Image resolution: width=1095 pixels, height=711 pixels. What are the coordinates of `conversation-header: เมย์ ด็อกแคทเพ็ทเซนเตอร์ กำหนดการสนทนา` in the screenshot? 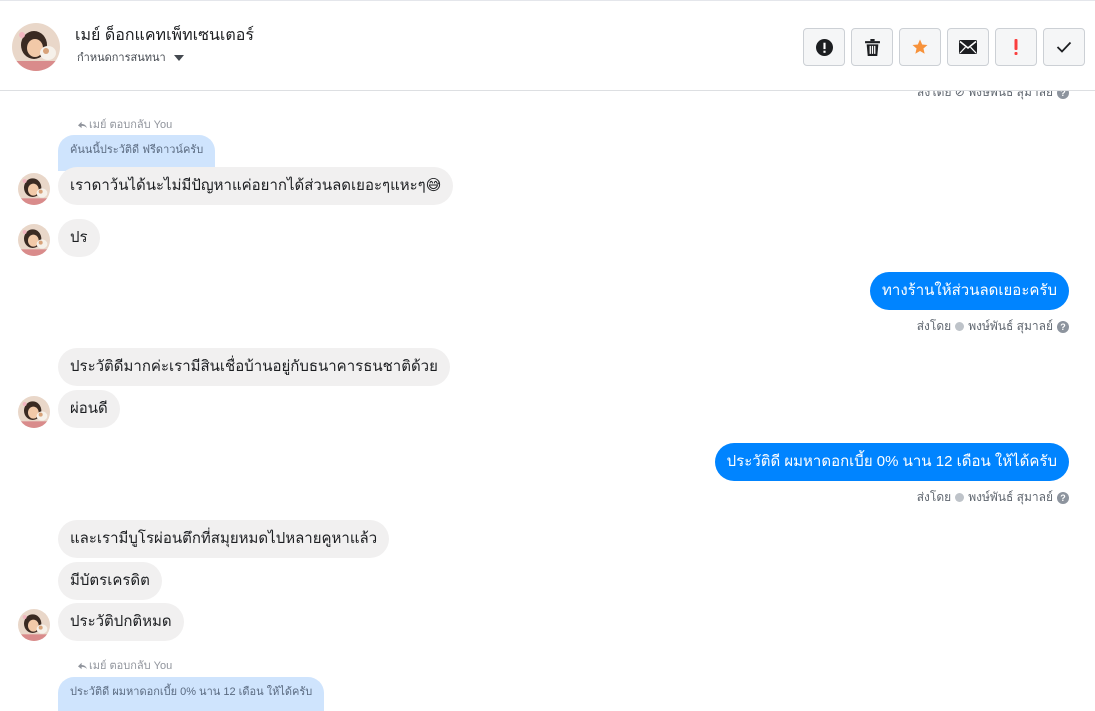 It's located at (547, 45).